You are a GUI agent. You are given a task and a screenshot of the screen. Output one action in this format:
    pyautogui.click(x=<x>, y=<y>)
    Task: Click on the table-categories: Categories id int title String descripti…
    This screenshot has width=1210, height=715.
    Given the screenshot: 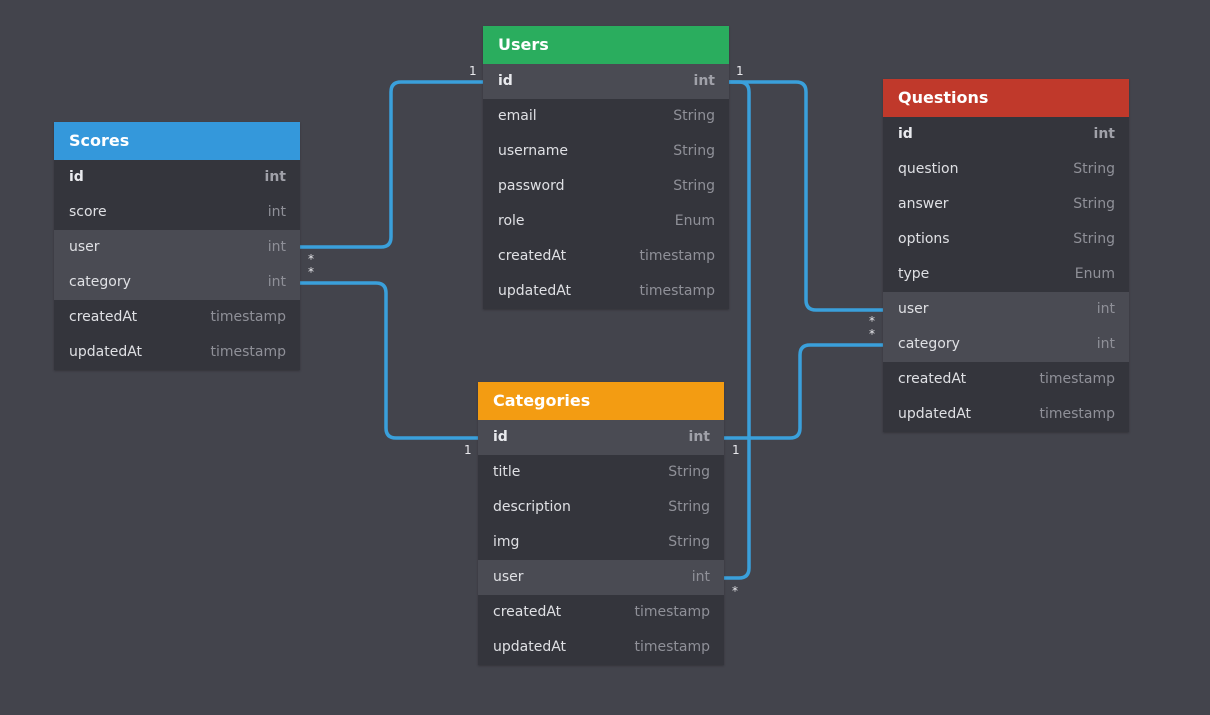 What is the action you would take?
    pyautogui.click(x=601, y=523)
    